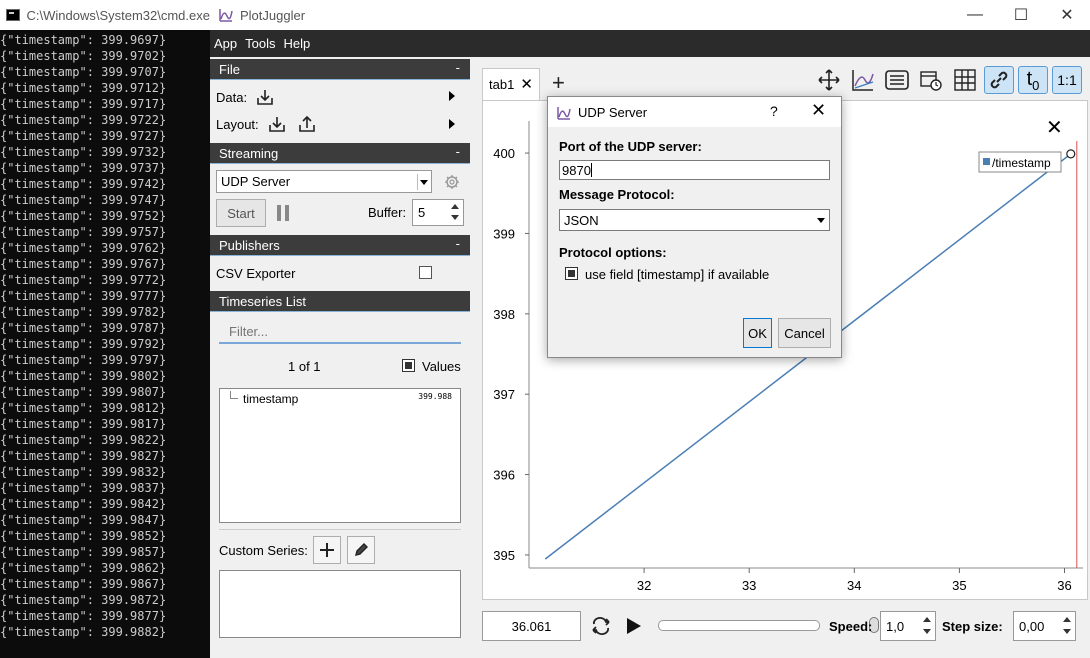 This screenshot has height=658, width=1090. I want to click on timeseries-tree: timestamp 399.988, so click(340, 455).